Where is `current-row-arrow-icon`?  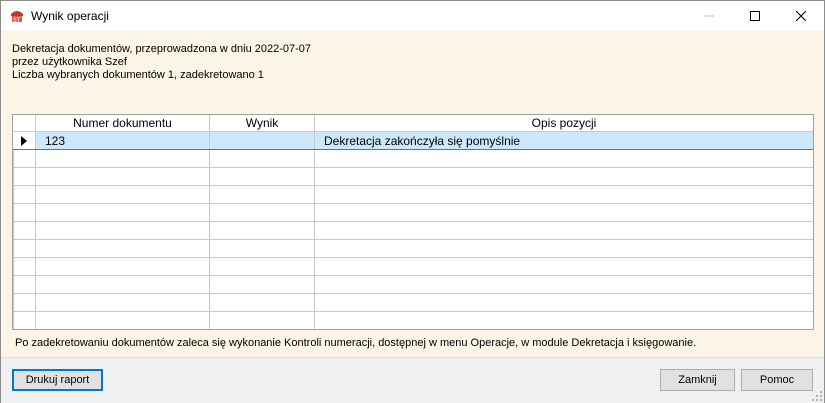 current-row-arrow-icon is located at coordinates (23, 140).